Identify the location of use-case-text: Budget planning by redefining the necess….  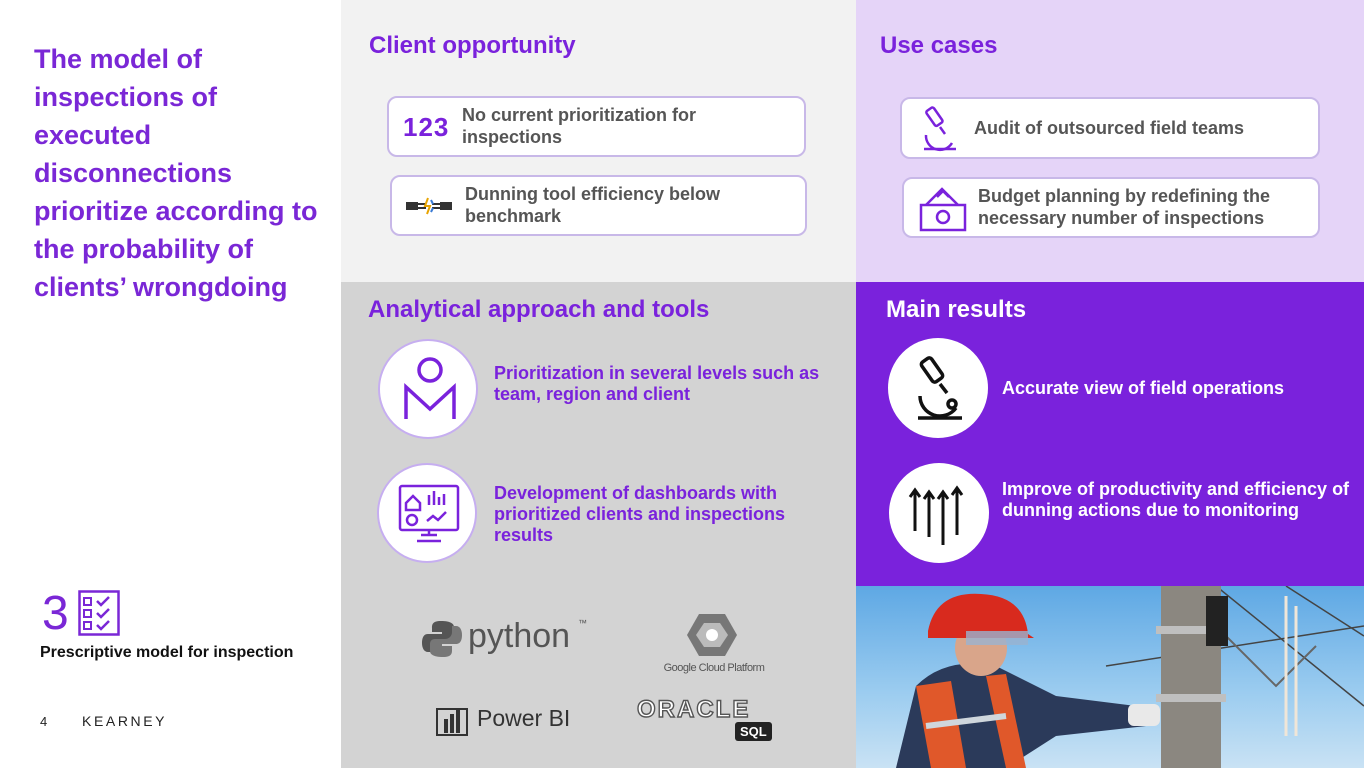
(1124, 207).